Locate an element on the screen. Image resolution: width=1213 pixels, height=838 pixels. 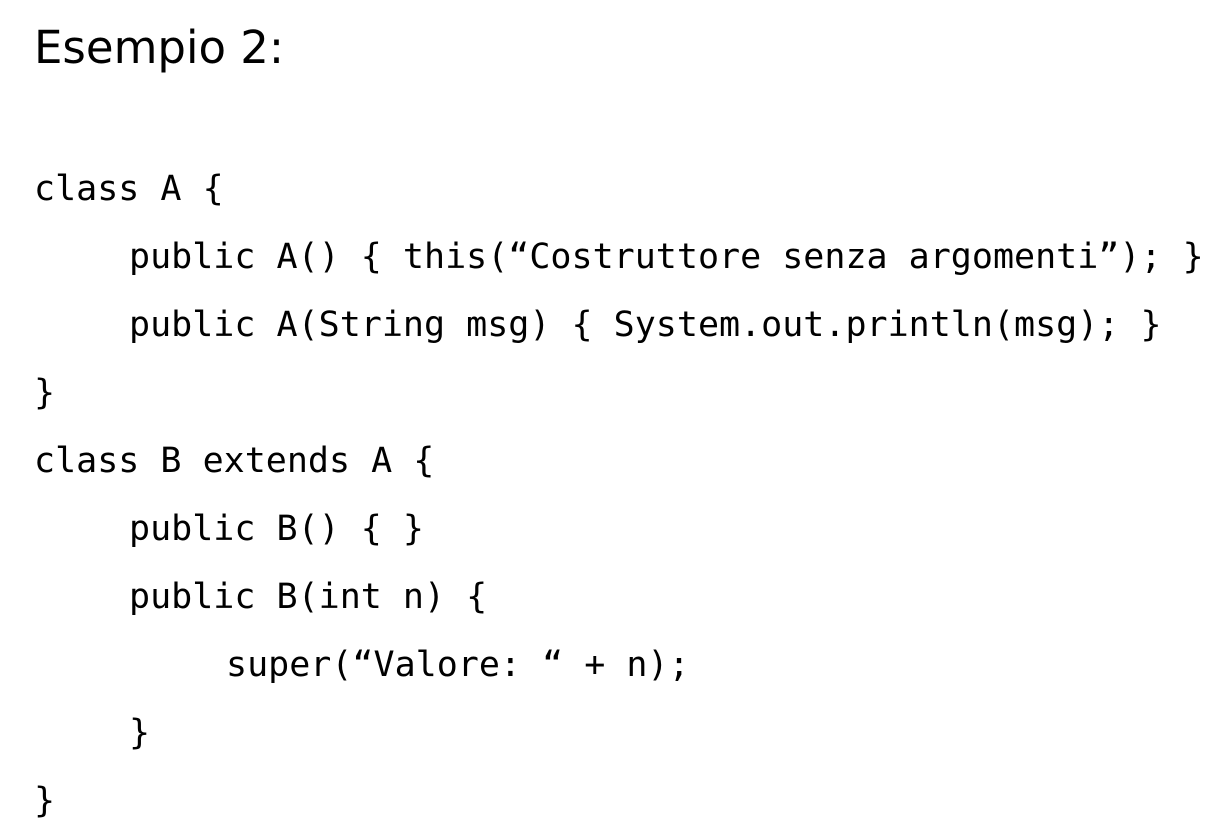
code-line-close-constructor-b-int: } is located at coordinates (140, 733).